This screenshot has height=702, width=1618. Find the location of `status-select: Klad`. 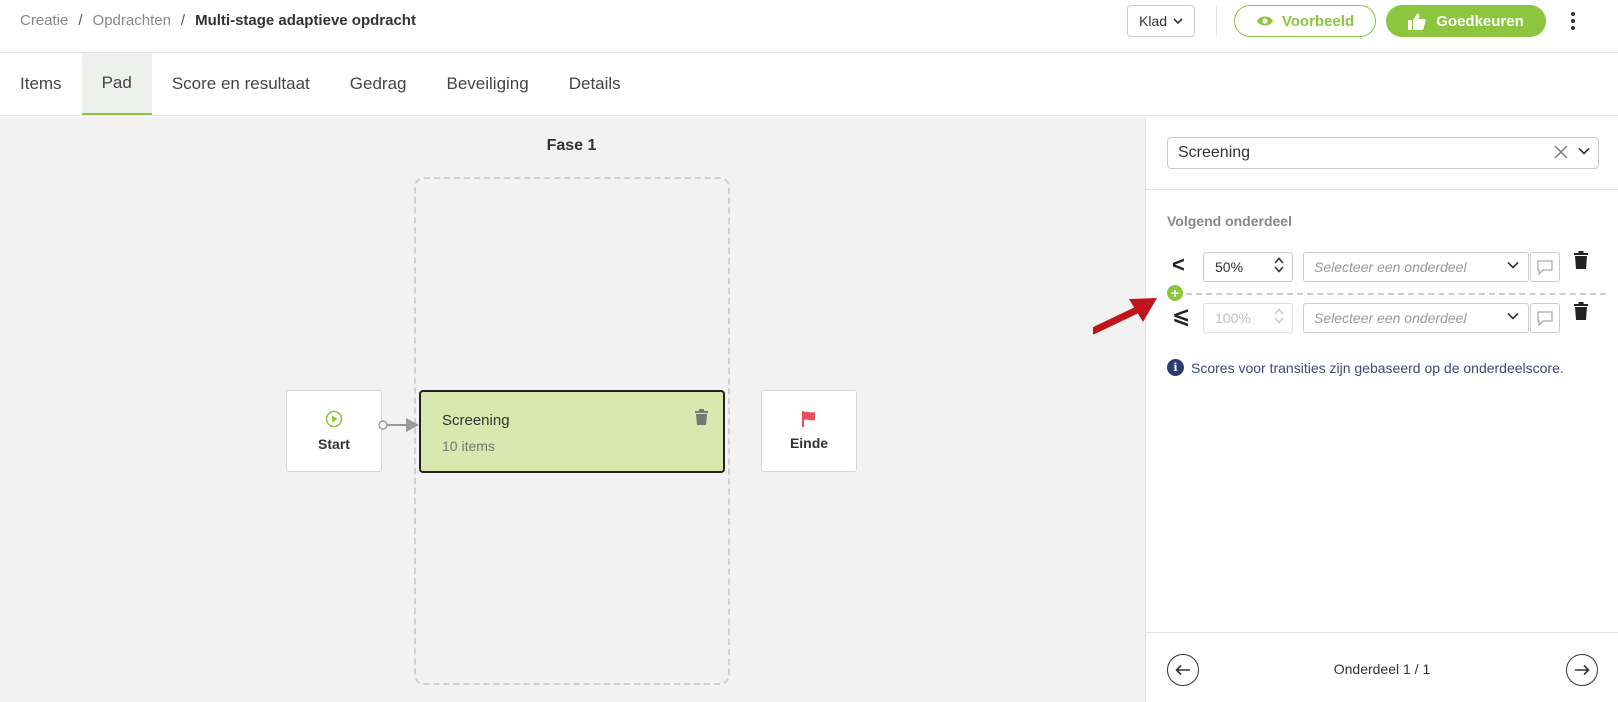

status-select: Klad is located at coordinates (1161, 21).